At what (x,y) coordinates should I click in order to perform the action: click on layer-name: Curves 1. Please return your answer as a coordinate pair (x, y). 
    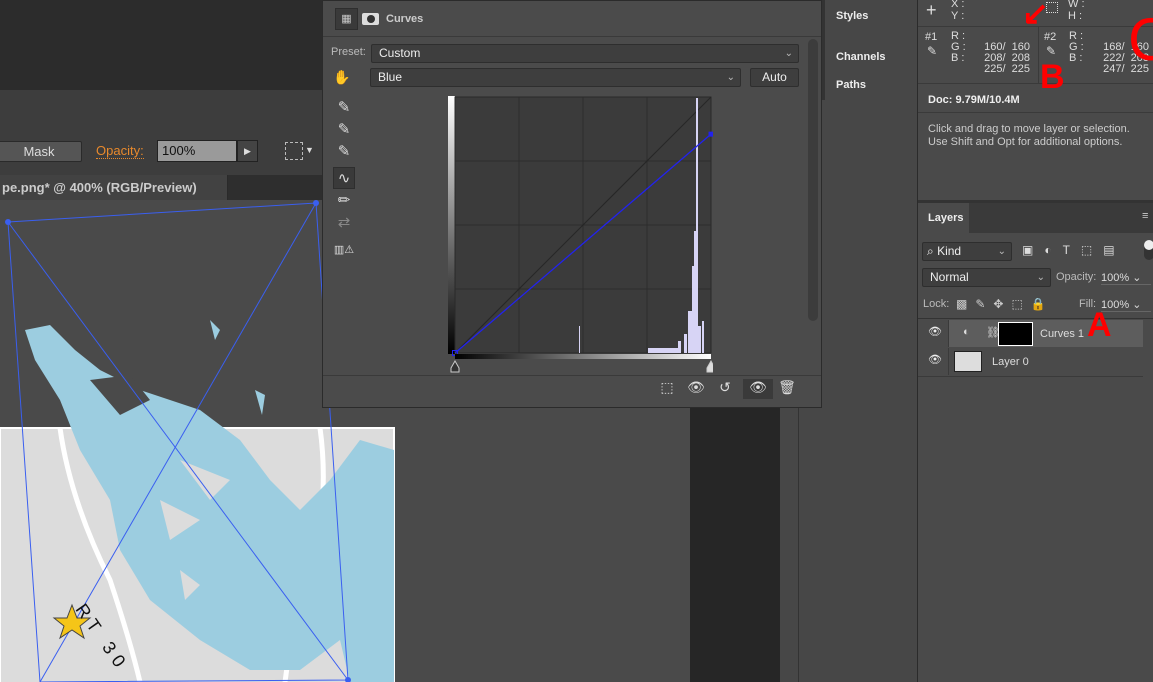
    Looking at the image, I should click on (1062, 334).